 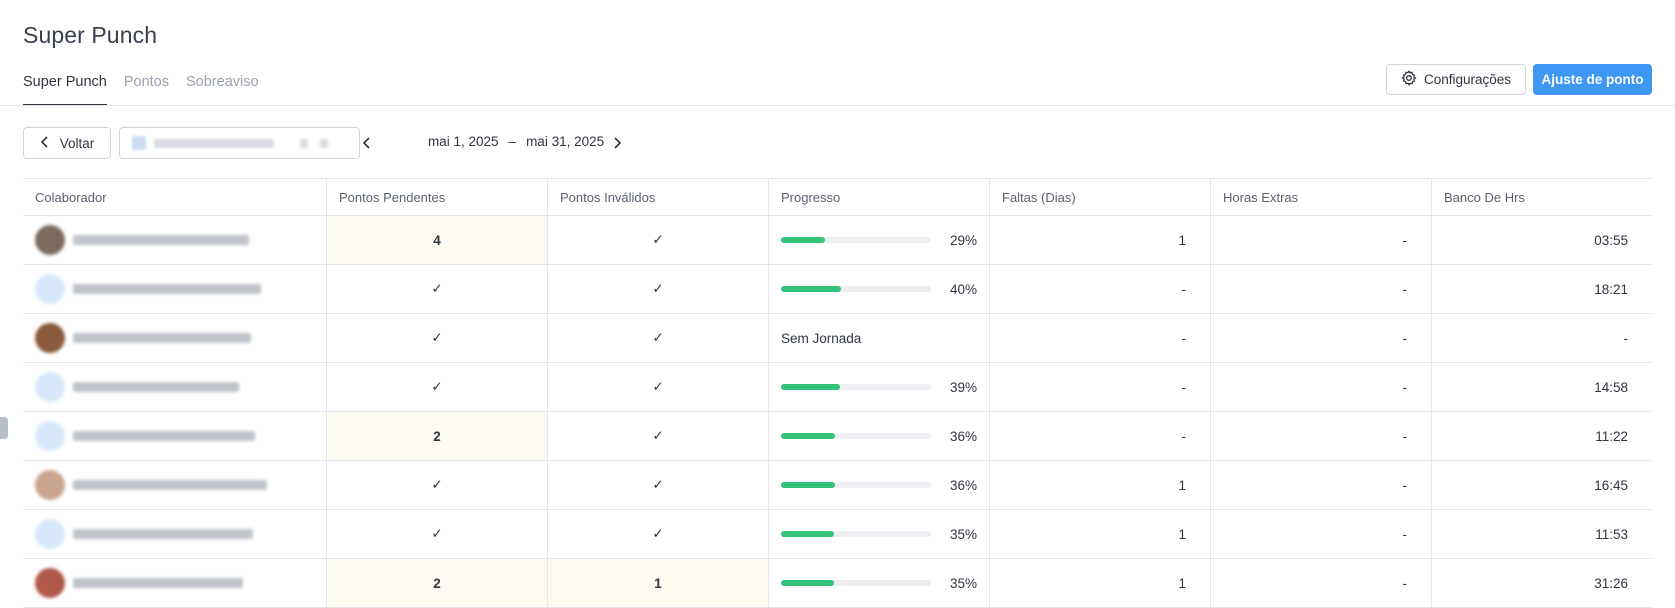 What do you see at coordinates (436, 197) in the screenshot?
I see `header-pontos-pendentes: Pontos Pendentes` at bounding box center [436, 197].